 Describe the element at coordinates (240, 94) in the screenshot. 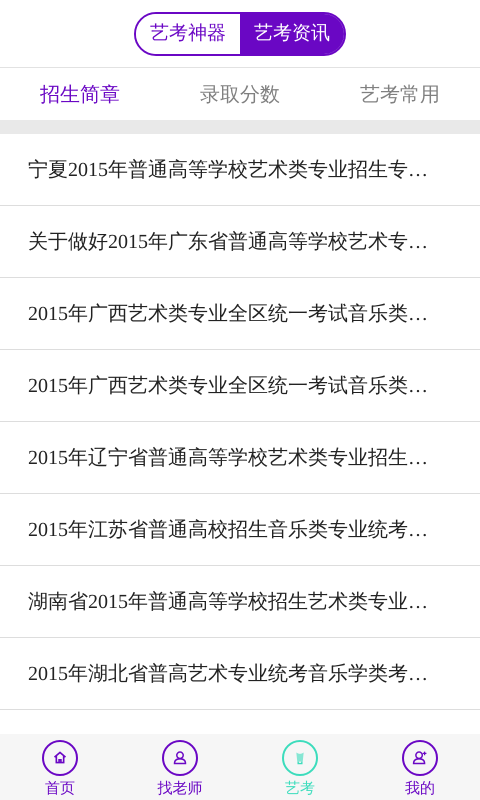

I see `category-tab: 录取分数` at that location.